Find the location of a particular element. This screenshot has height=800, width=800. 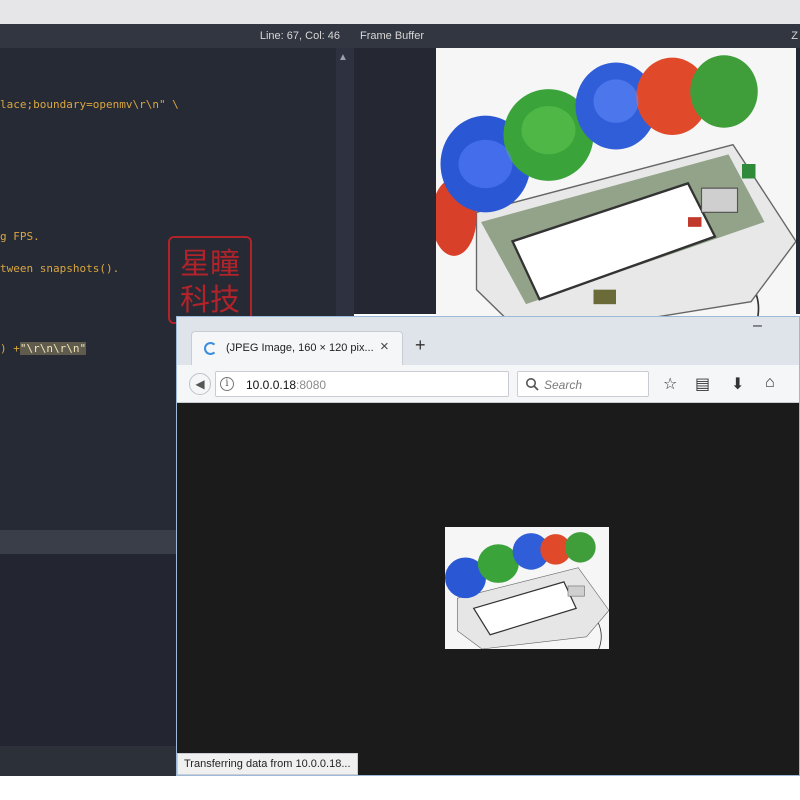

watermark-stamp: 星瞳 科技 is located at coordinates (210, 280).